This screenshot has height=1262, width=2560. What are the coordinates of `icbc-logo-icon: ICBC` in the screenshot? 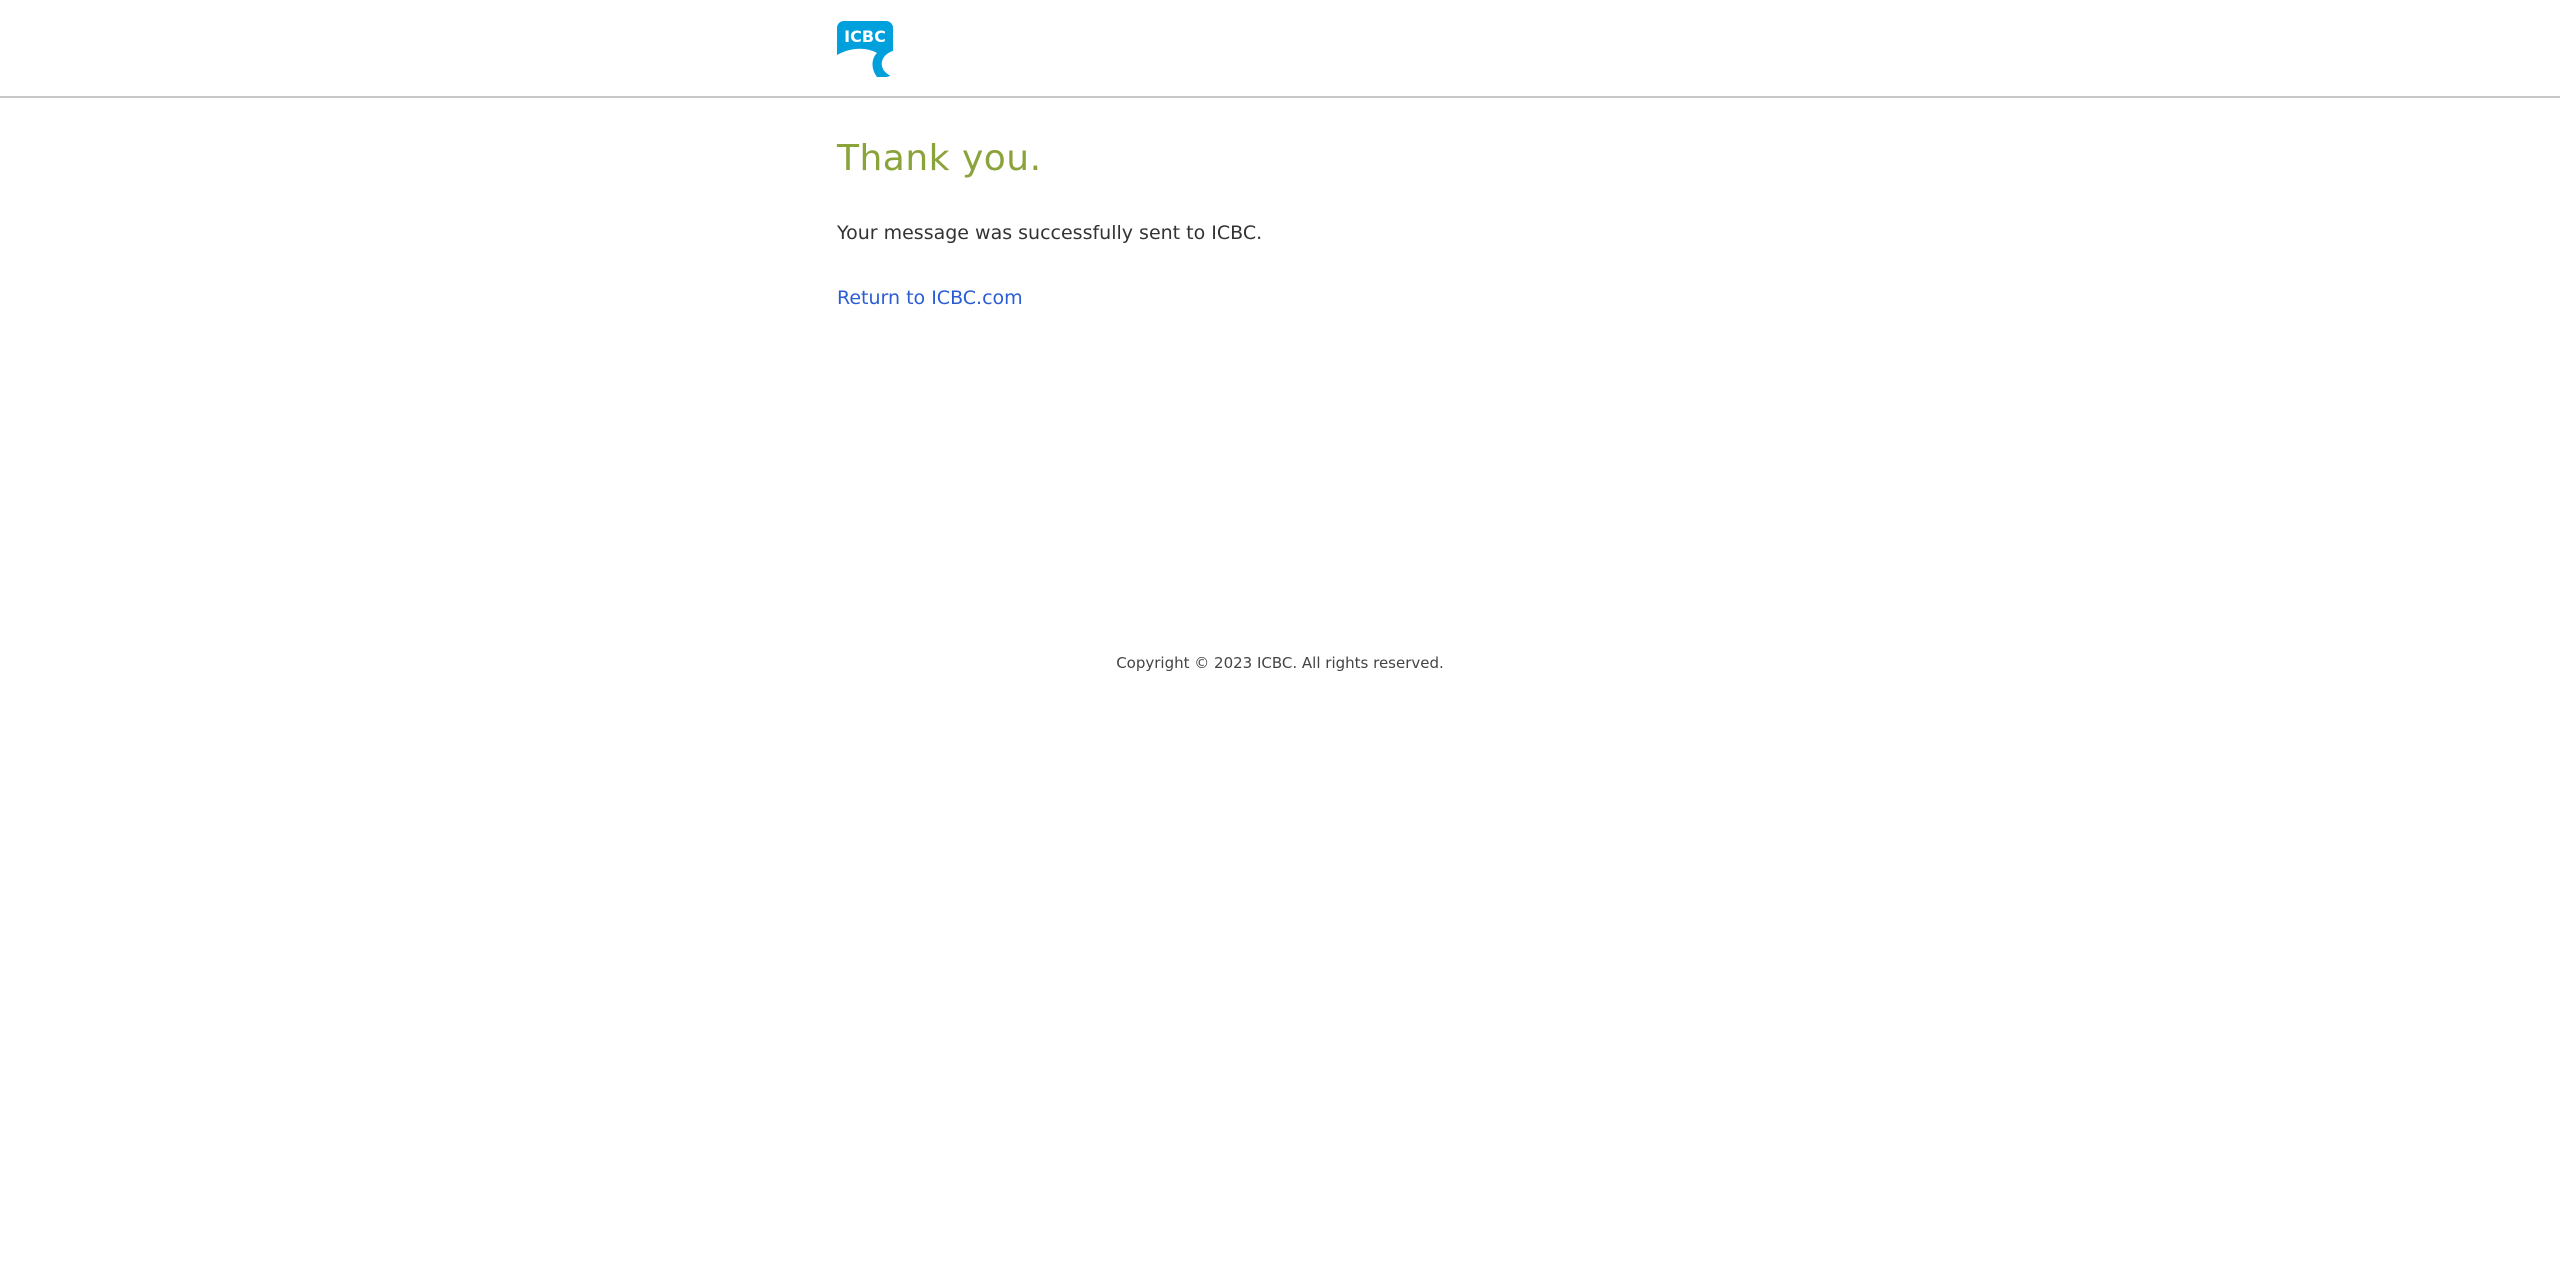 It's located at (865, 49).